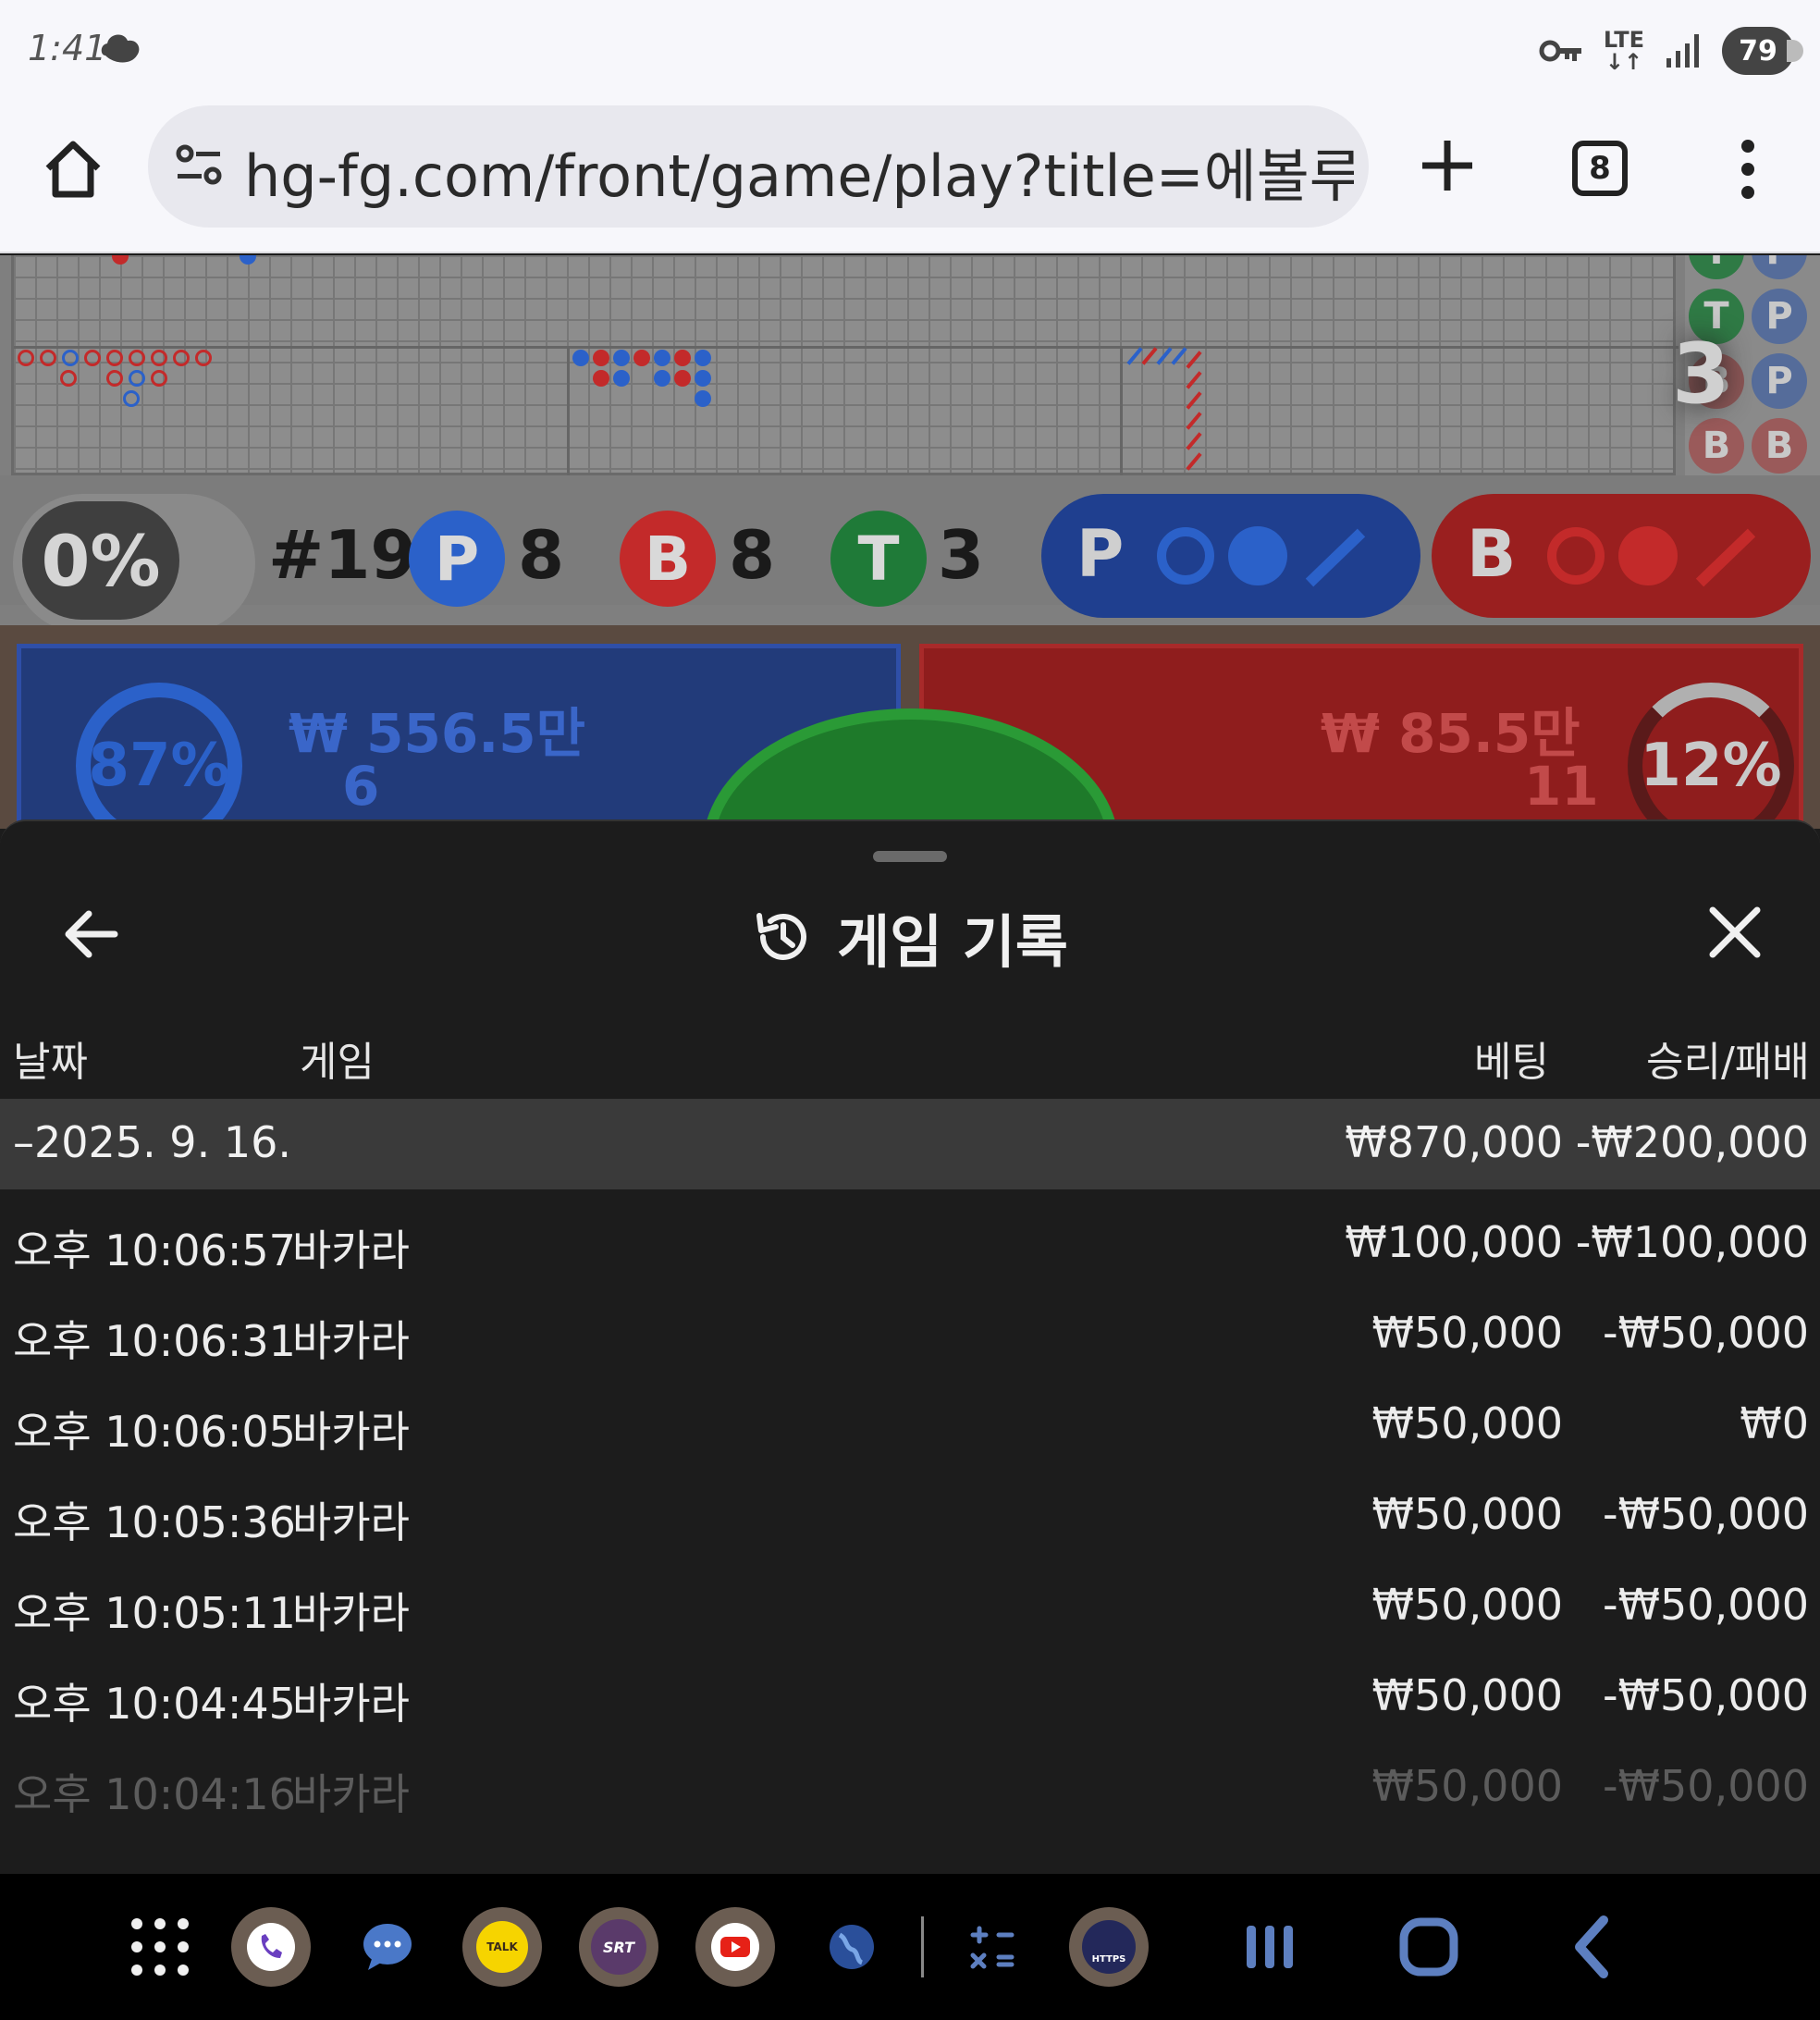 The image size is (1820, 2020). I want to click on column-header-date: 날짜, so click(50, 1062).